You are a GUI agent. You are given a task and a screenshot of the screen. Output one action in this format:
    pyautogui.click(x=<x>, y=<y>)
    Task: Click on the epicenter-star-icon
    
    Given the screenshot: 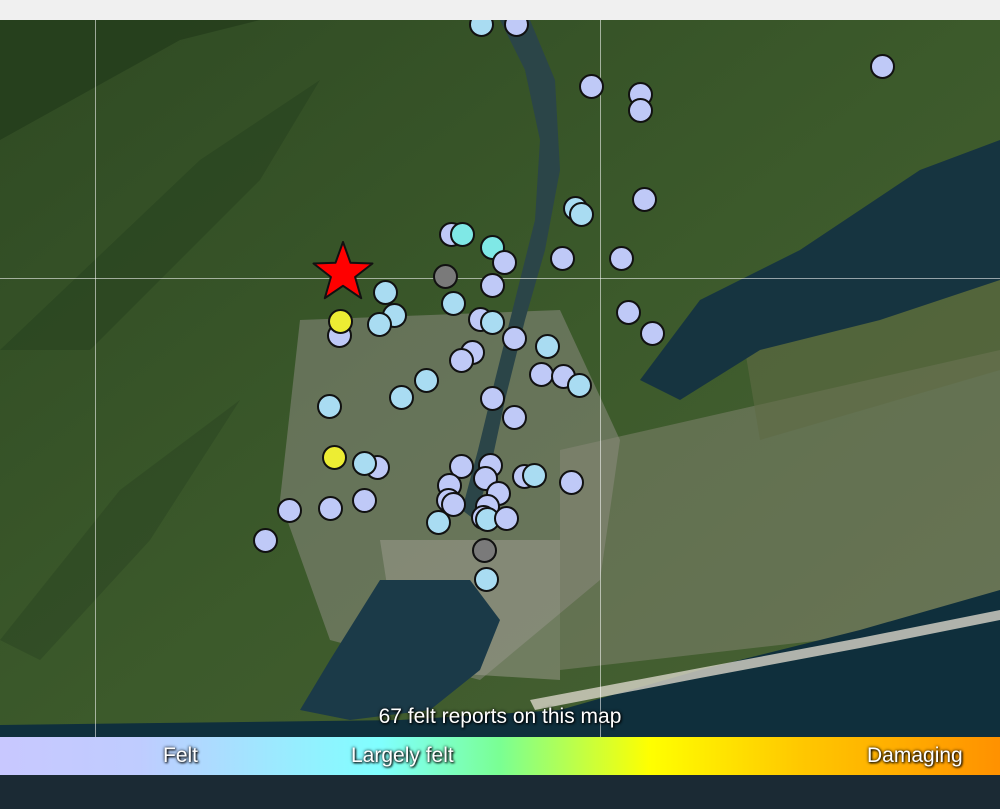 What is the action you would take?
    pyautogui.click(x=343, y=271)
    